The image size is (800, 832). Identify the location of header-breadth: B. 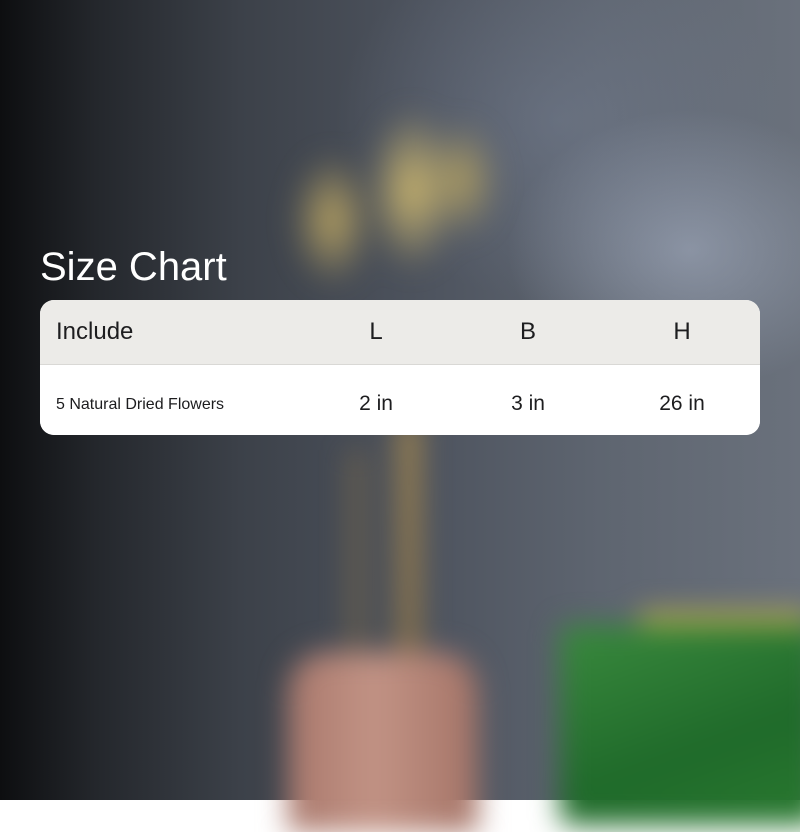
(527, 331).